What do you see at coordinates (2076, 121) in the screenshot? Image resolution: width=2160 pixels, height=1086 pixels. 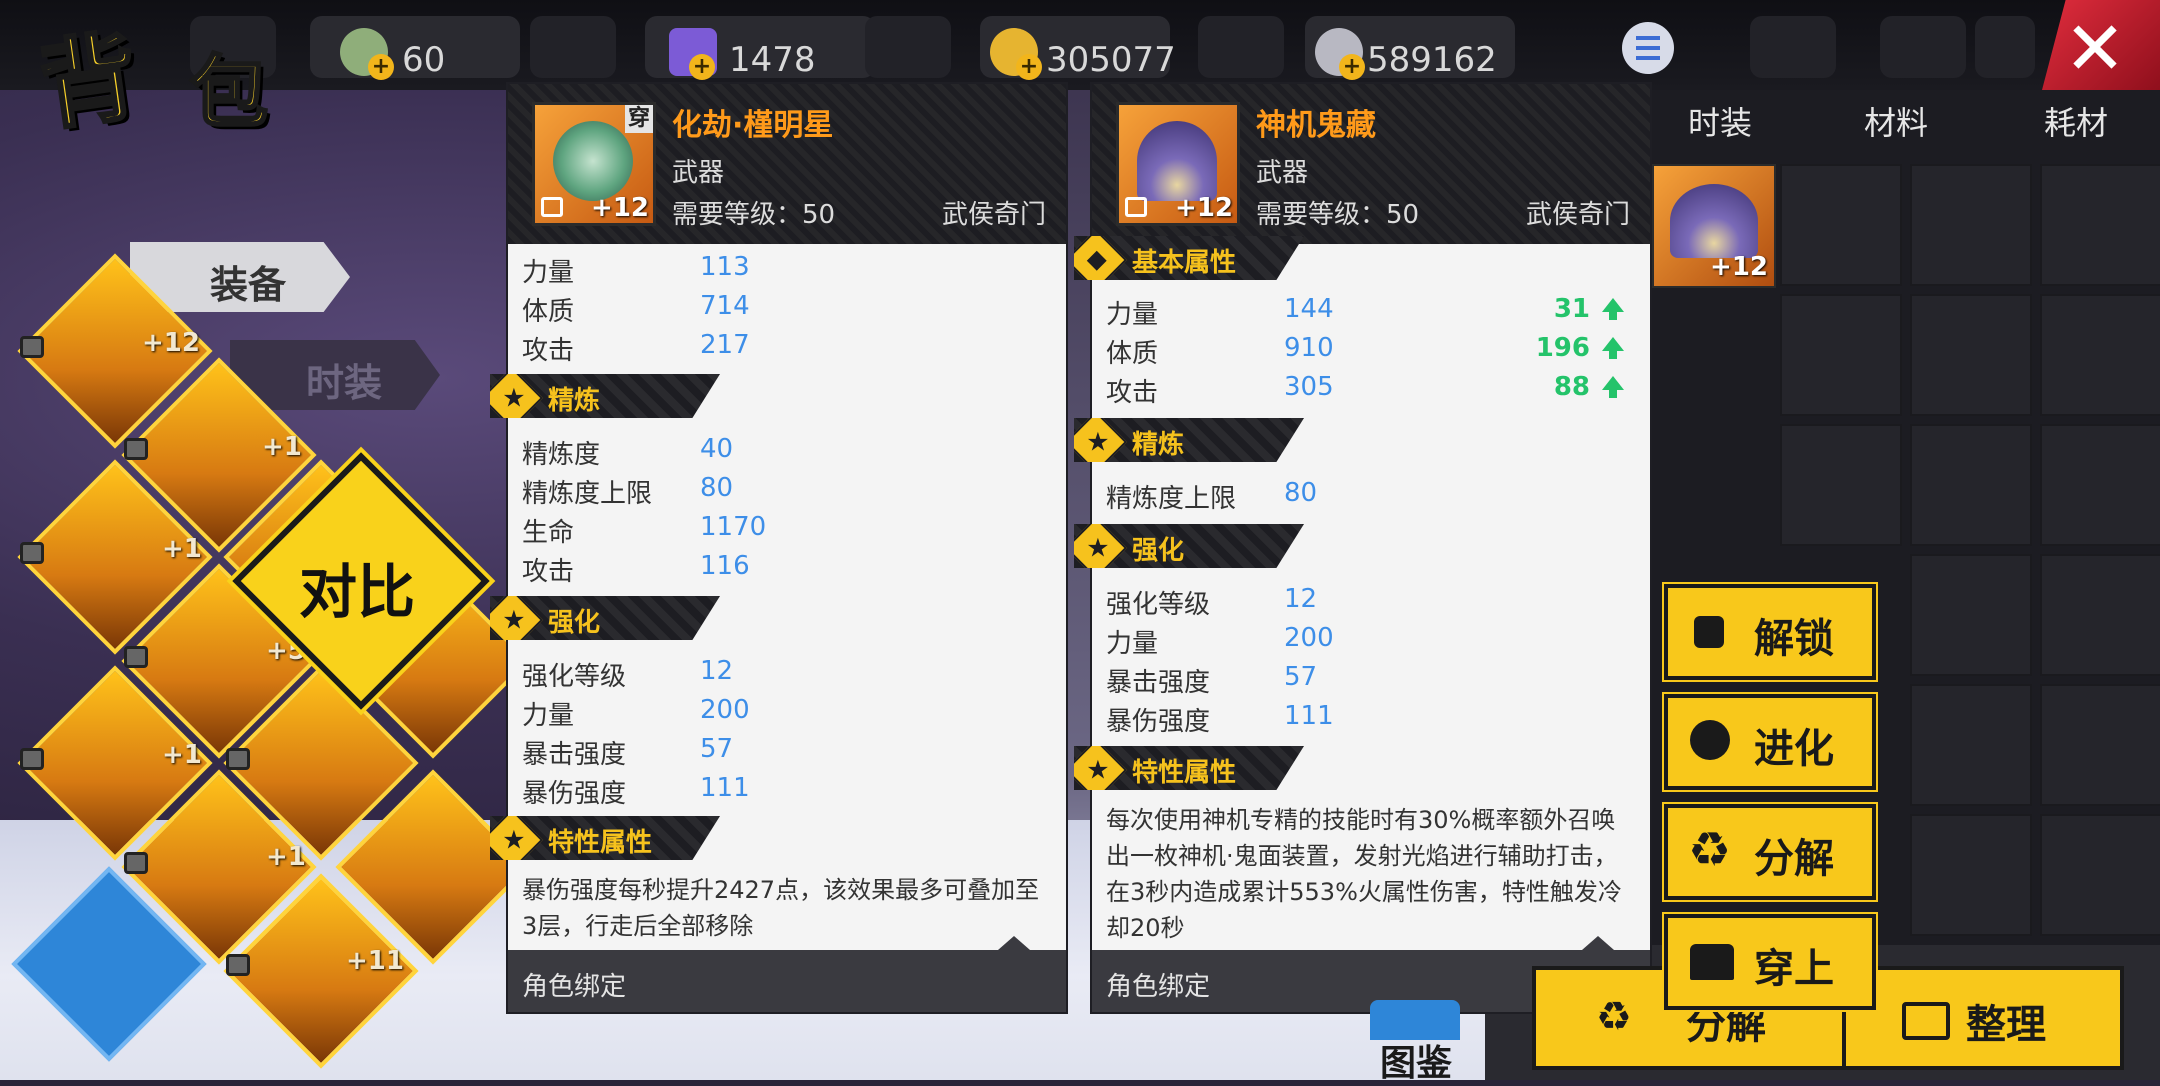 I see `tab-consumables: 耗材` at bounding box center [2076, 121].